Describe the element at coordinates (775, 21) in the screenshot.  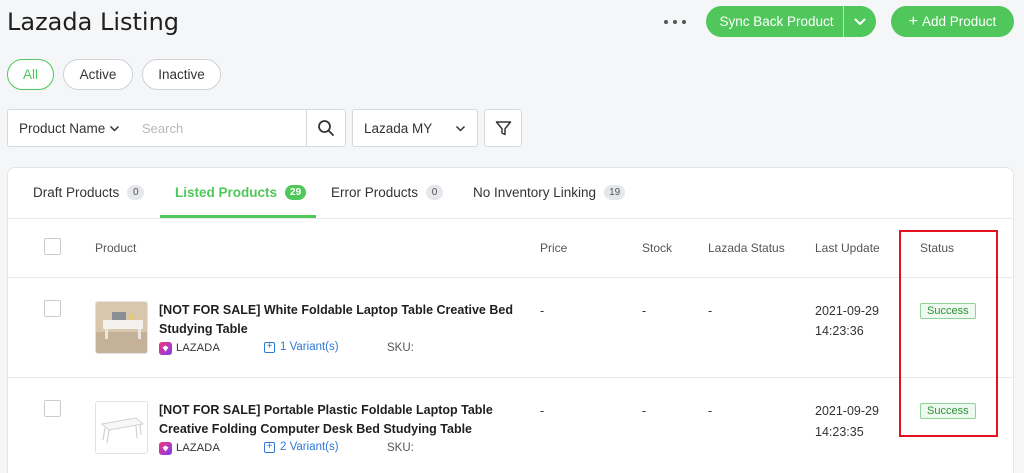
I see `sync-back-product-label: Sync Back Product` at that location.